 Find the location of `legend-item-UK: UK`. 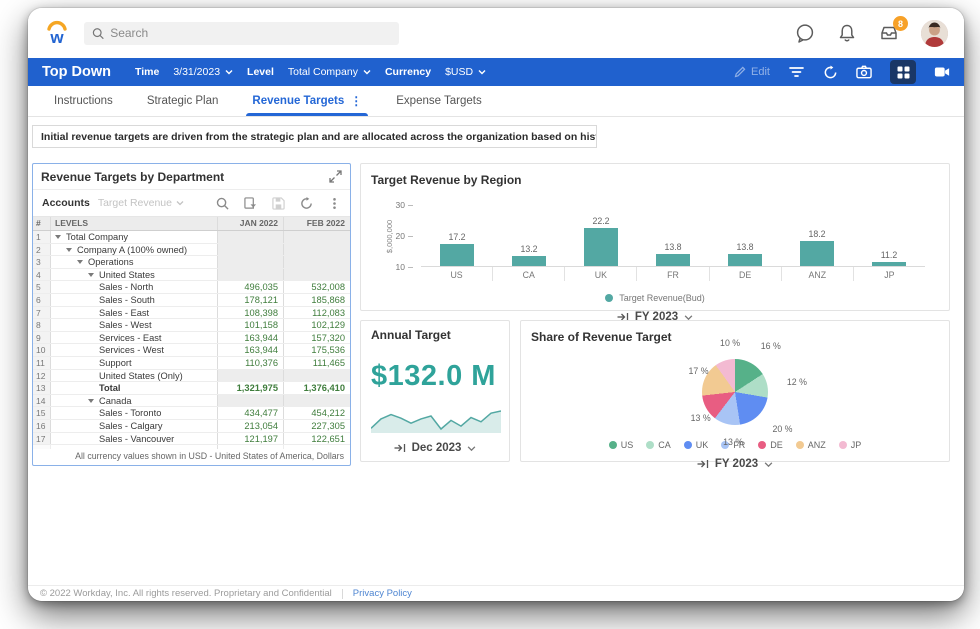

legend-item-UK: UK is located at coordinates (695, 445).